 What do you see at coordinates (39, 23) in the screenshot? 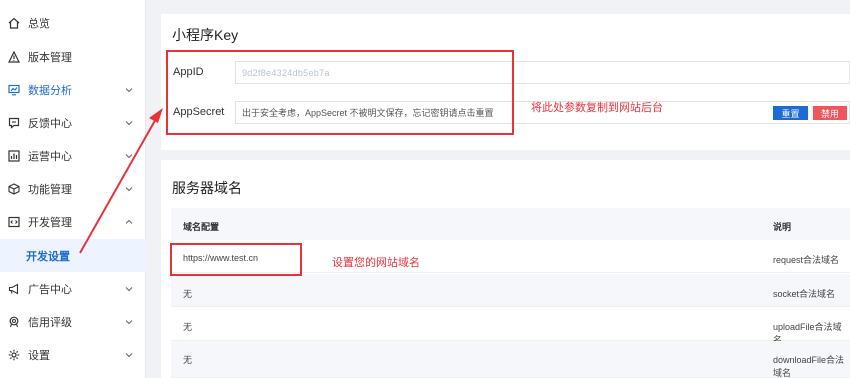
I see `sidebar-item-label: 总览` at bounding box center [39, 23].